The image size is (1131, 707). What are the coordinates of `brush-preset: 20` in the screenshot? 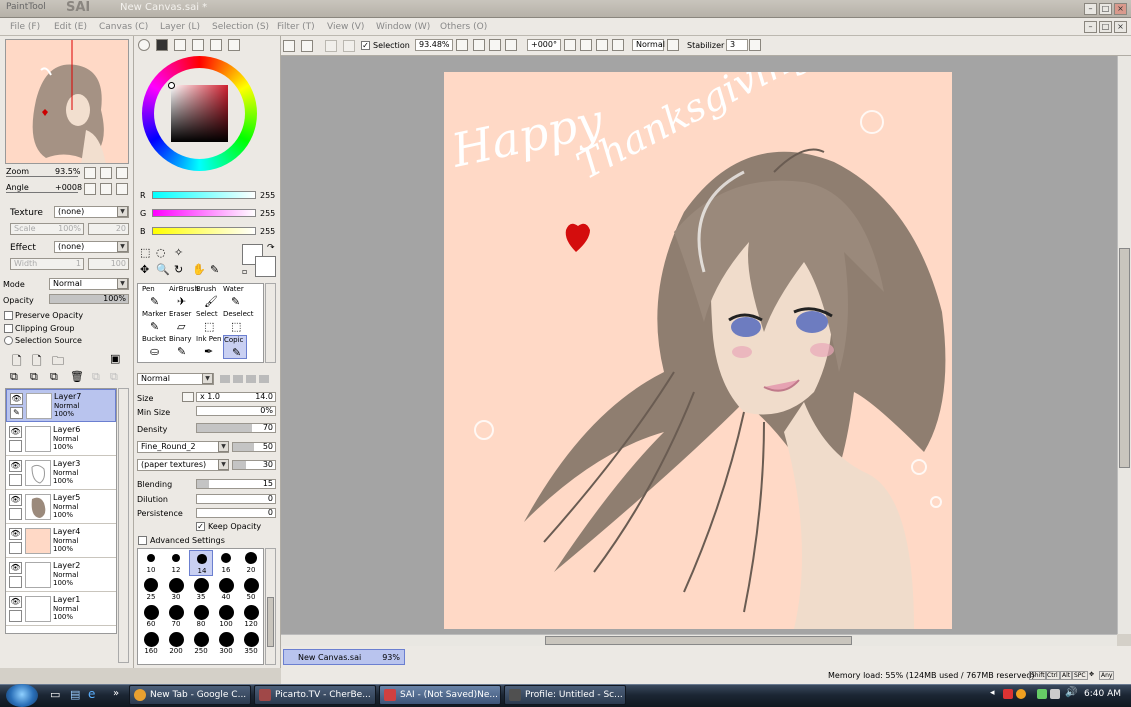 It's located at (251, 563).